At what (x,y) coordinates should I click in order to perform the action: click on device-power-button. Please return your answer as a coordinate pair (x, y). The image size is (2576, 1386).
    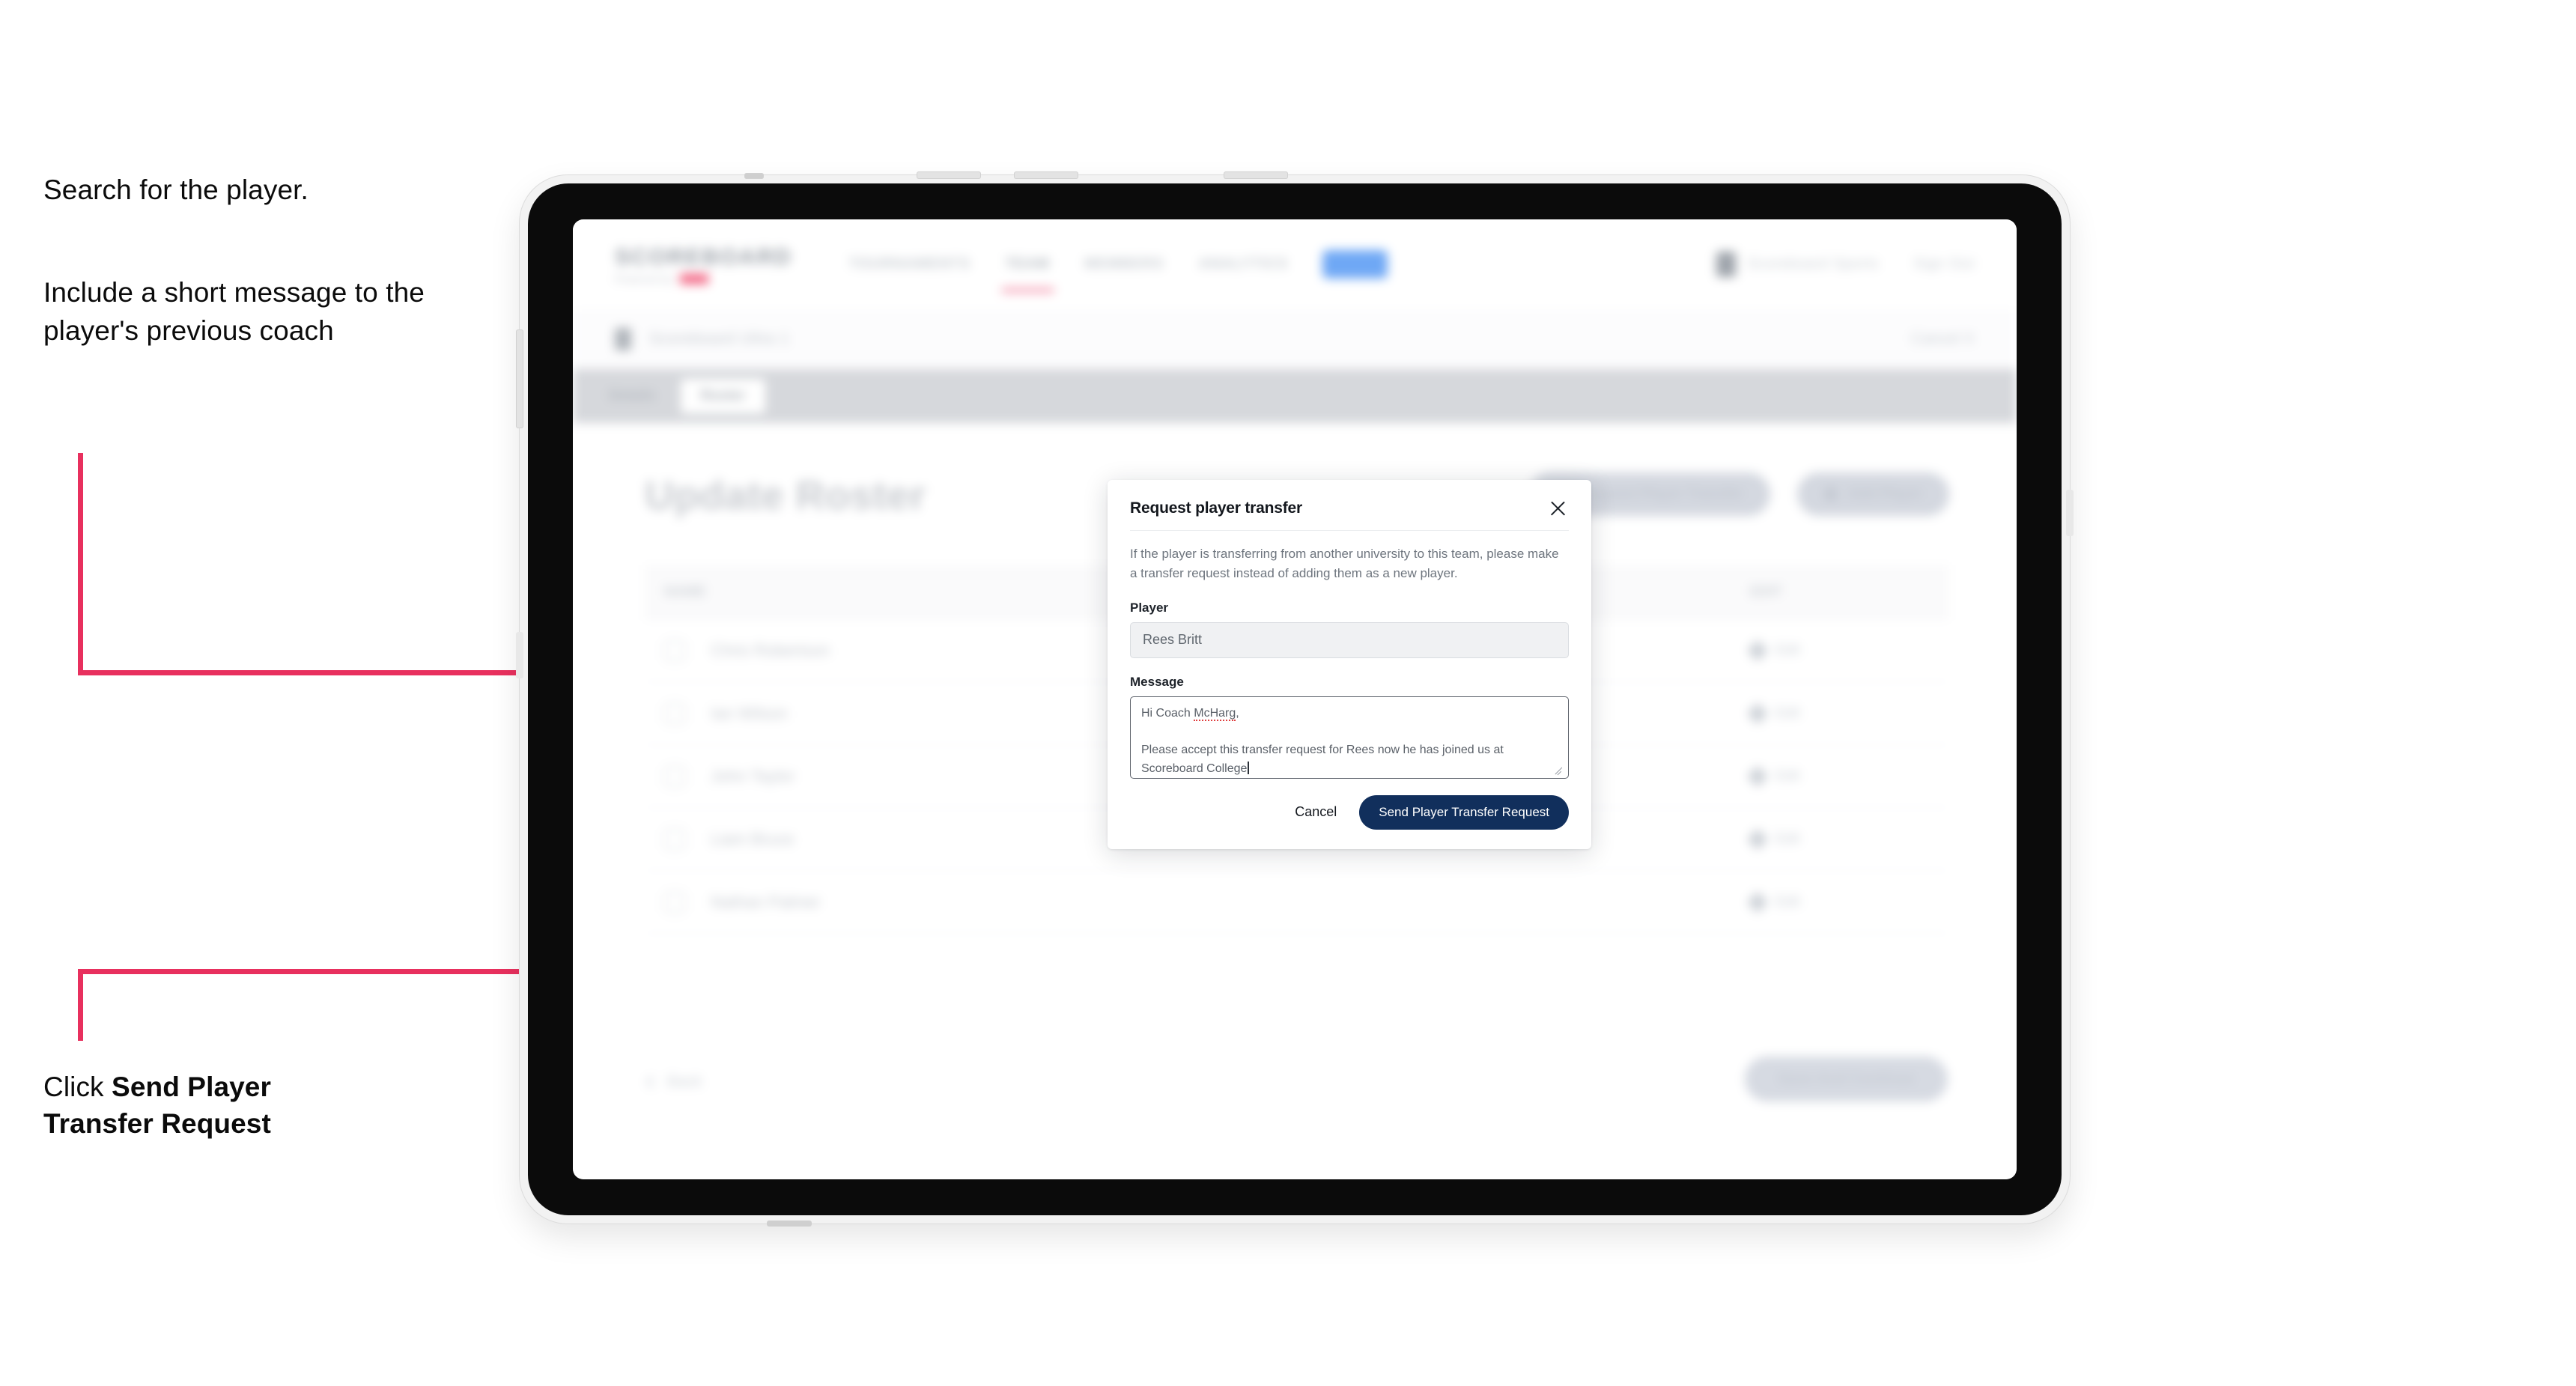
    Looking at the image, I should click on (1256, 175).